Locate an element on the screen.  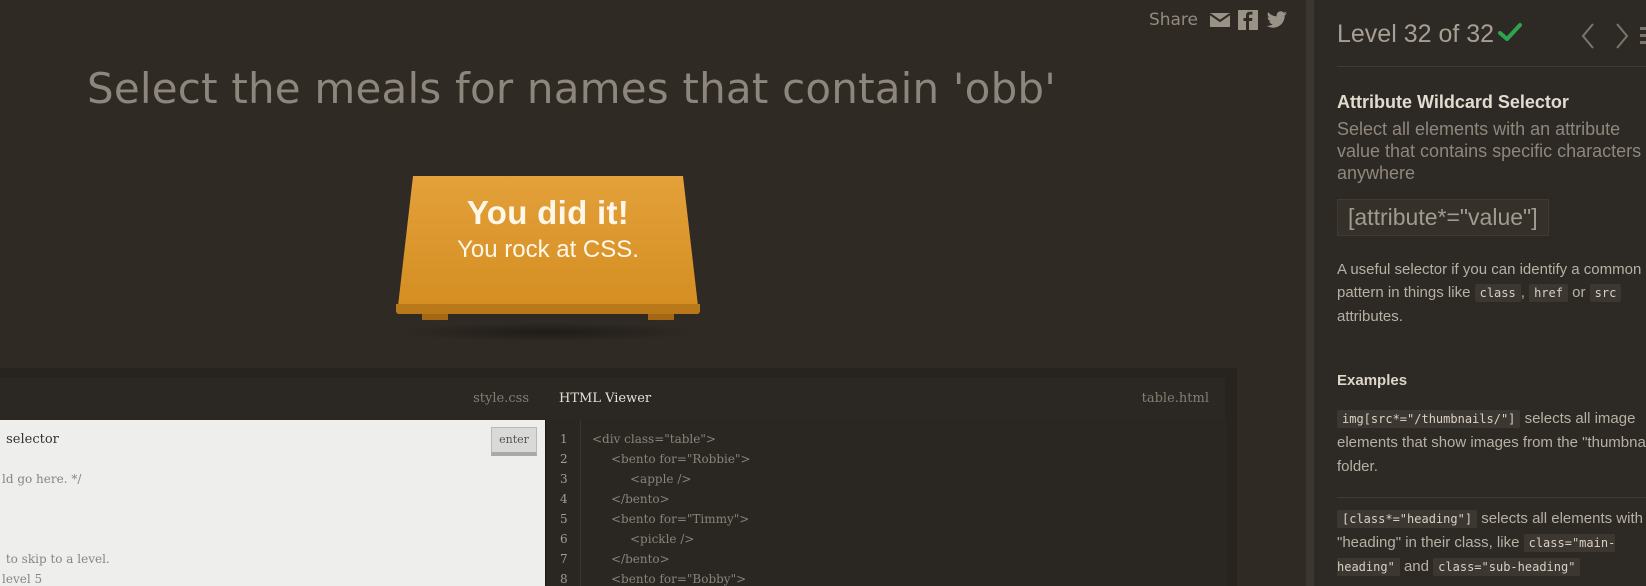
code-line: <apple /> is located at coordinates (660, 479).